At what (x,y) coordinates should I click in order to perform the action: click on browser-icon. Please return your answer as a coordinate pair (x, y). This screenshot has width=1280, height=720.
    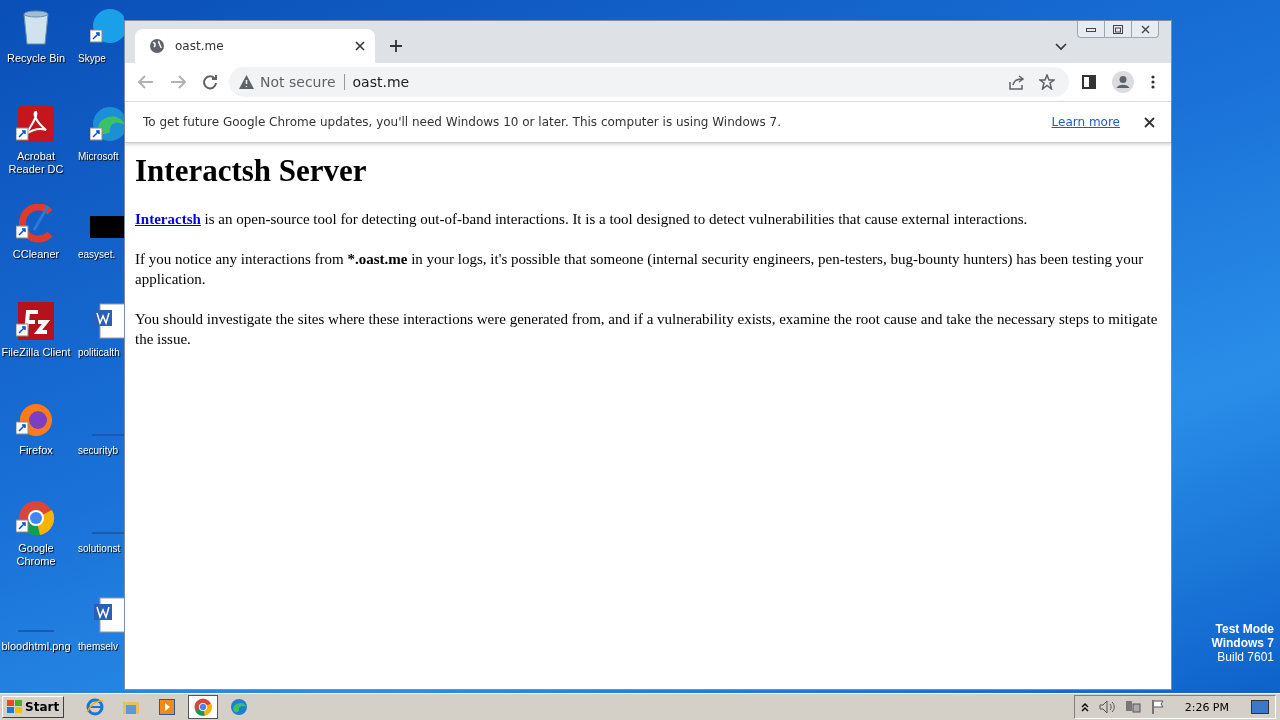
    Looking at the image, I should click on (95, 707).